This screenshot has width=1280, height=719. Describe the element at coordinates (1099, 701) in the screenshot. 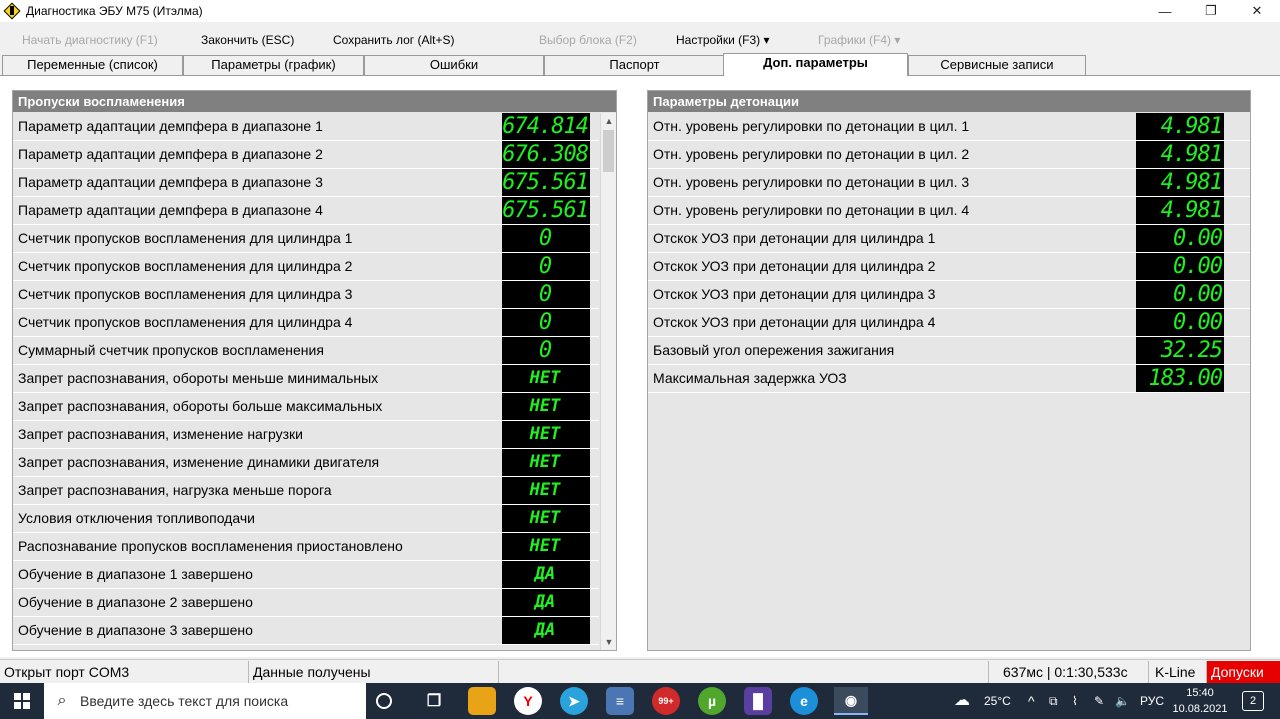

I see `ime-icon: ✎` at that location.